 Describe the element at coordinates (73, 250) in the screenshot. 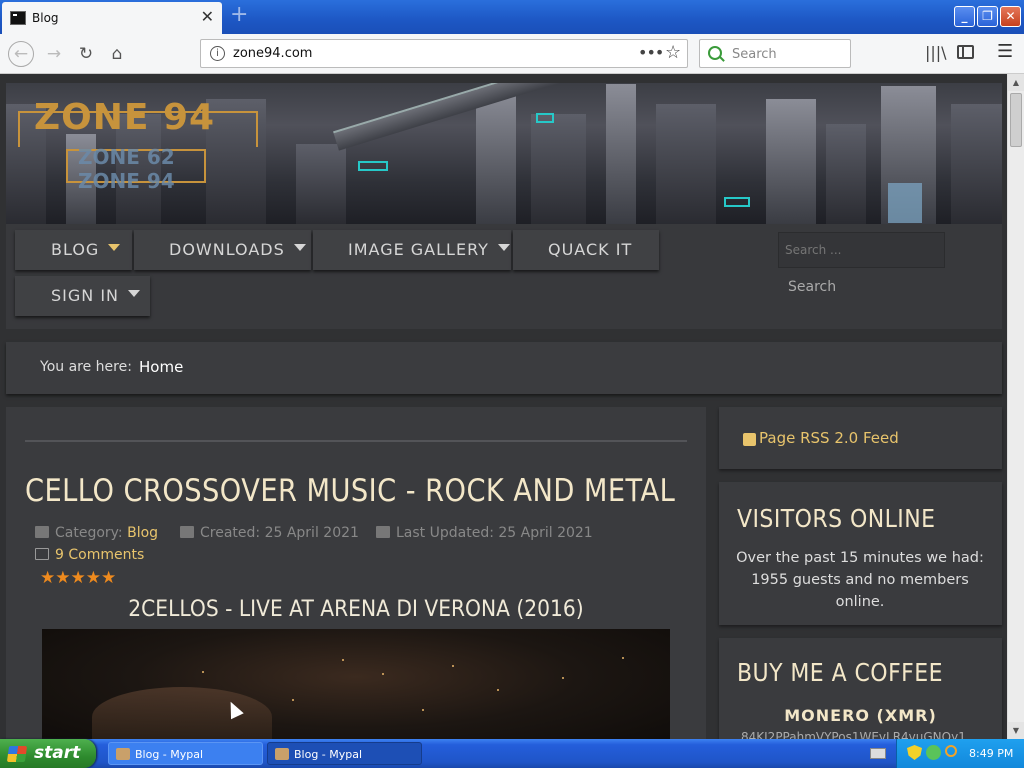

I see `menu-item-blog: BLOG` at that location.